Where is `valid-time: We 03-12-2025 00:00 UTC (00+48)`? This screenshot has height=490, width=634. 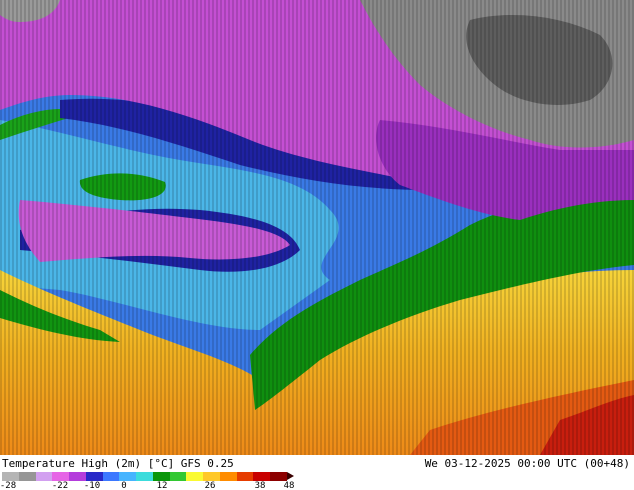
valid-time: We 03-12-2025 00:00 UTC (00+48) is located at coordinates (527, 463).